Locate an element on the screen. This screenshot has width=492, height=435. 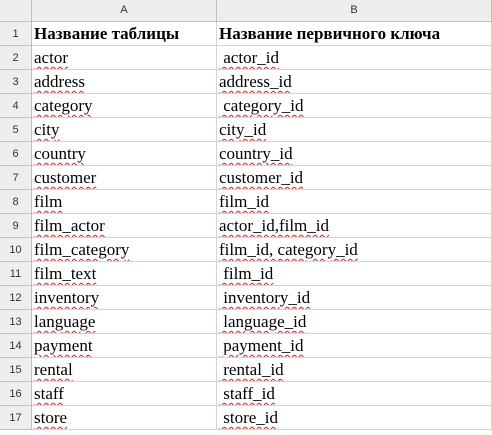
cell-primary-key: city_id is located at coordinates (354, 130).